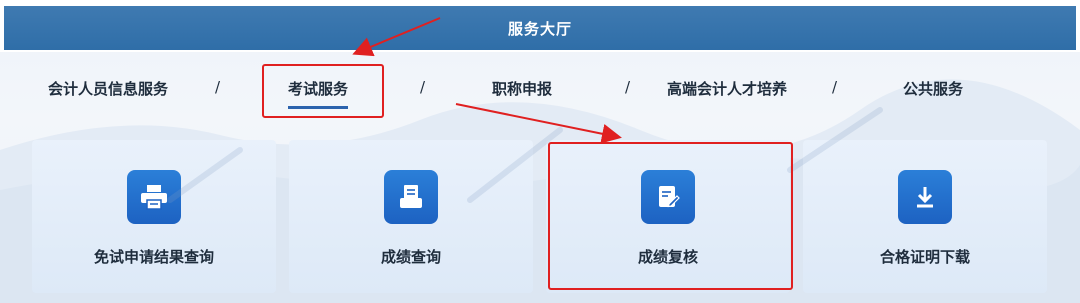 Image resolution: width=1080 pixels, height=303 pixels. I want to click on card-certificate-download: 合格证明下载, so click(925, 216).